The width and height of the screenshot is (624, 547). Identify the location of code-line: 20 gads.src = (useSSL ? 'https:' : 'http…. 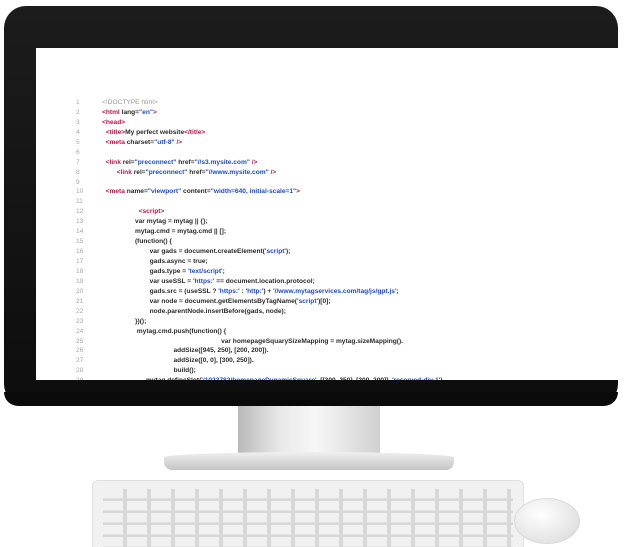
(260, 292).